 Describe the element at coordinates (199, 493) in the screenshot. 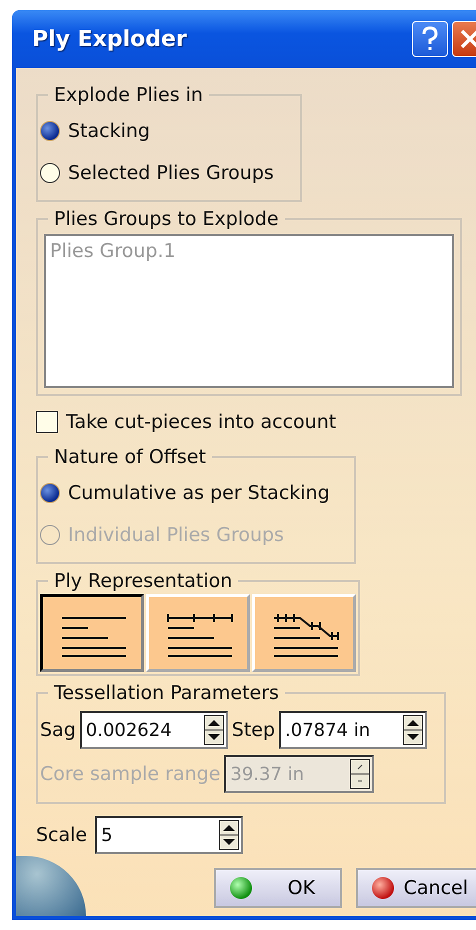

I see `radio-label: Cumulative as per Stacking` at that location.